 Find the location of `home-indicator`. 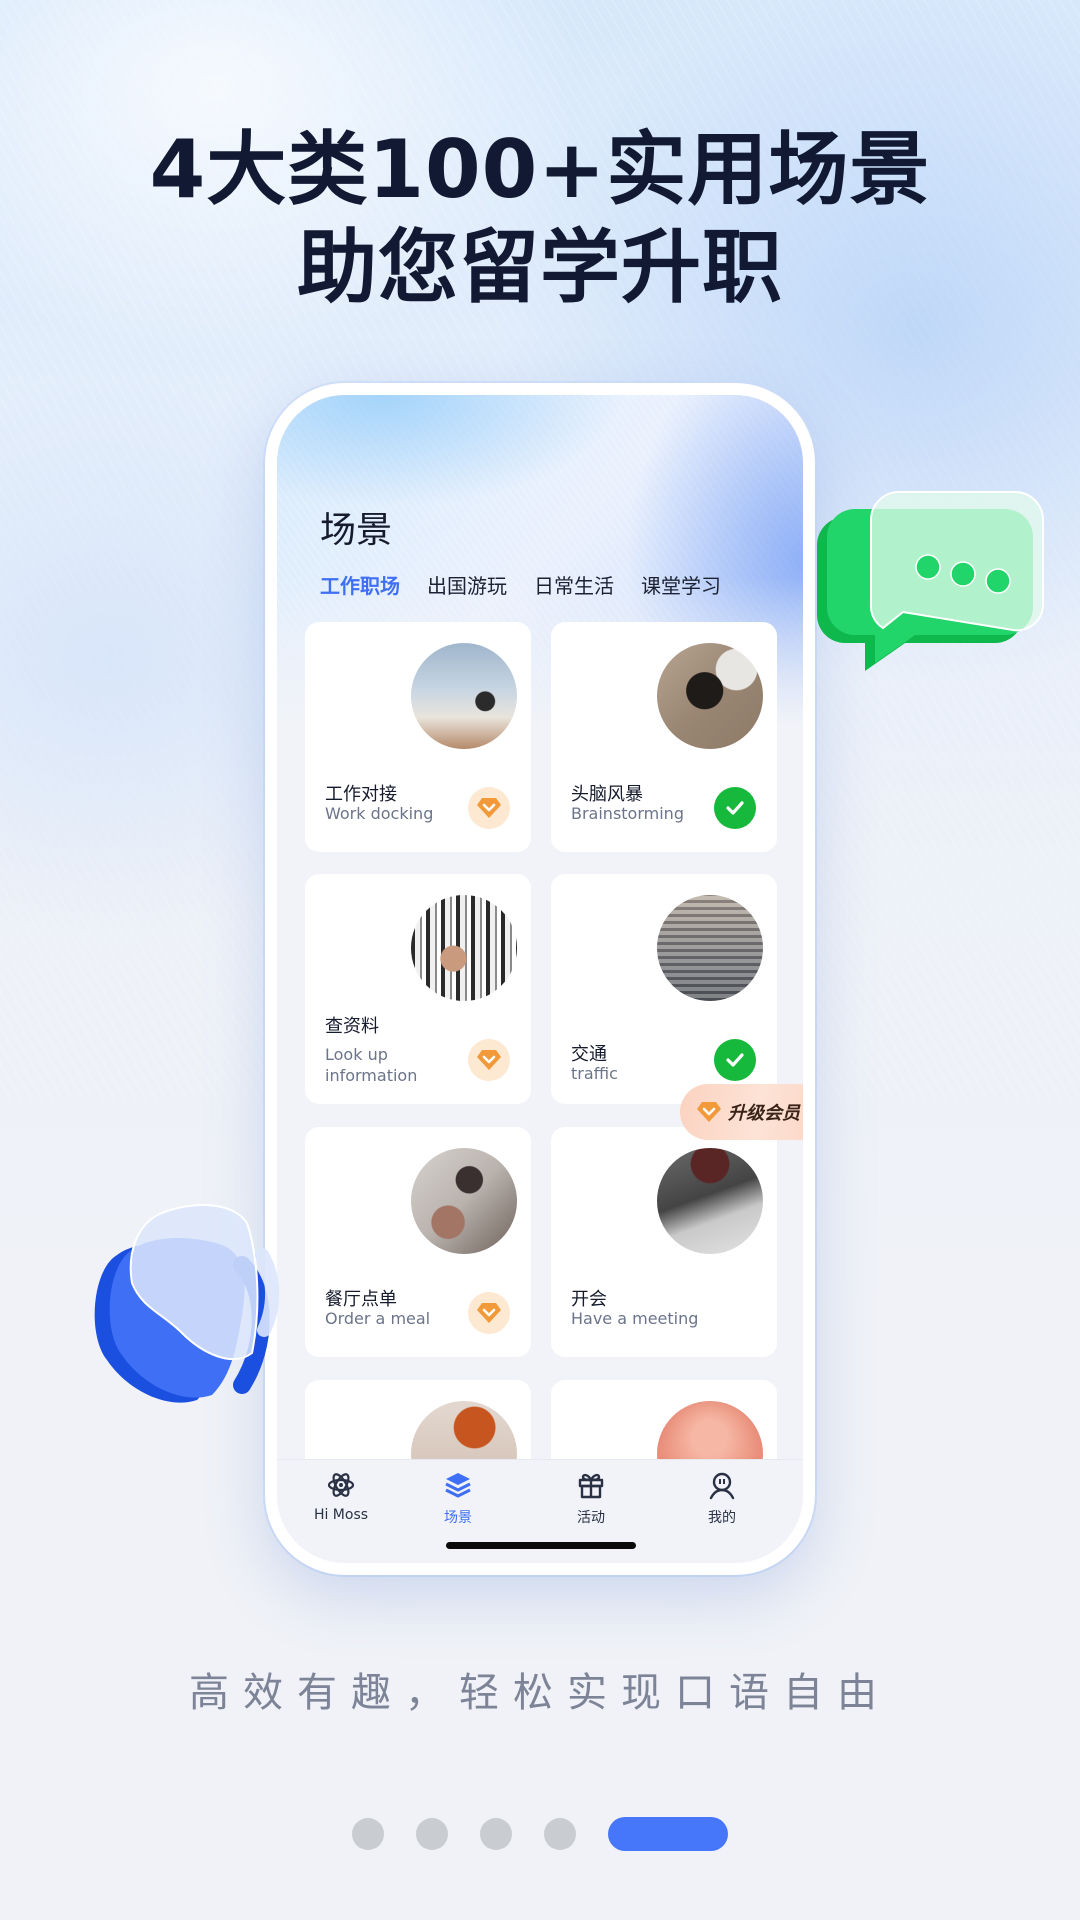

home-indicator is located at coordinates (541, 1545).